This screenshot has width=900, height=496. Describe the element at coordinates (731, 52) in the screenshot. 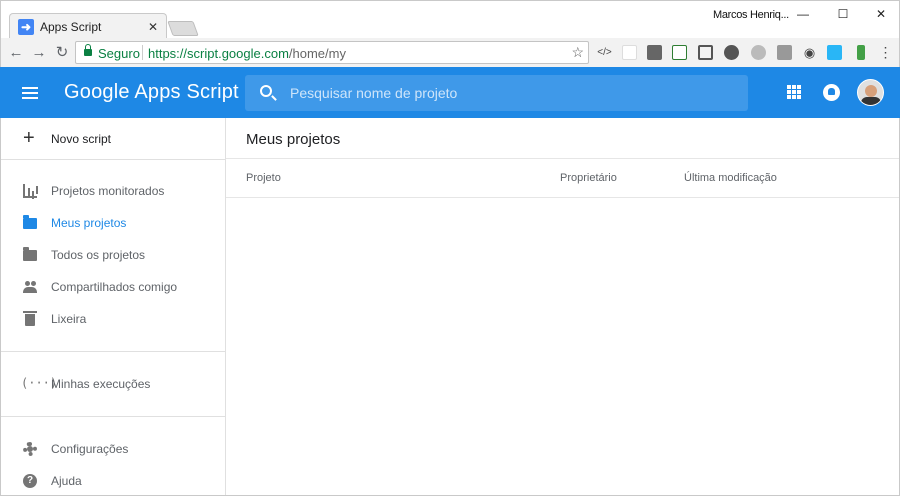

I see `gear-ext-icon` at that location.